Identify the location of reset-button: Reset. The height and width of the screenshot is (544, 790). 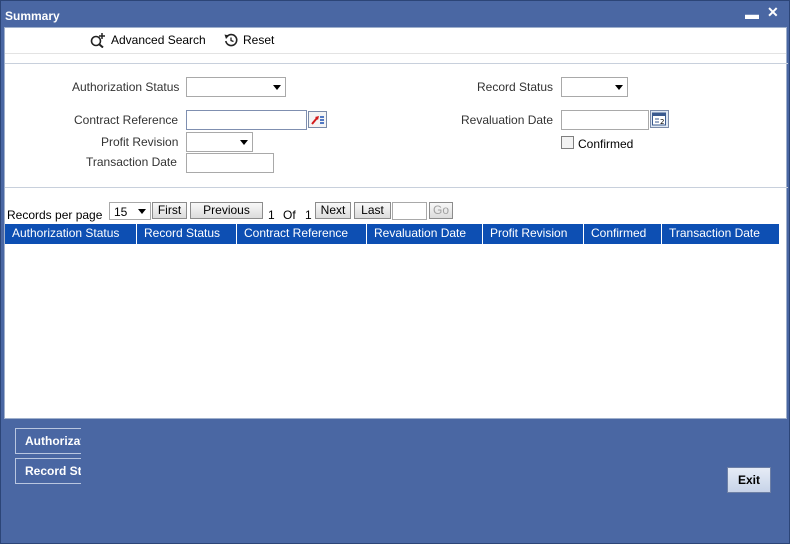
(248, 40).